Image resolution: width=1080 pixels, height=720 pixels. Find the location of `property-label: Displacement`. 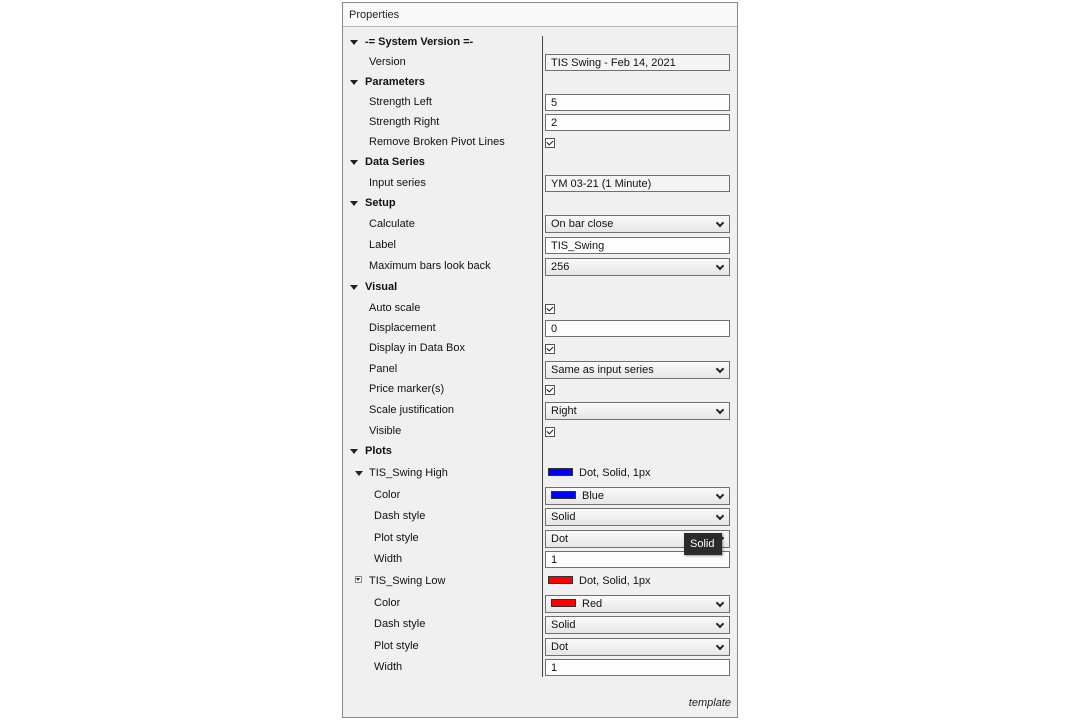

property-label: Displacement is located at coordinates (402, 328).